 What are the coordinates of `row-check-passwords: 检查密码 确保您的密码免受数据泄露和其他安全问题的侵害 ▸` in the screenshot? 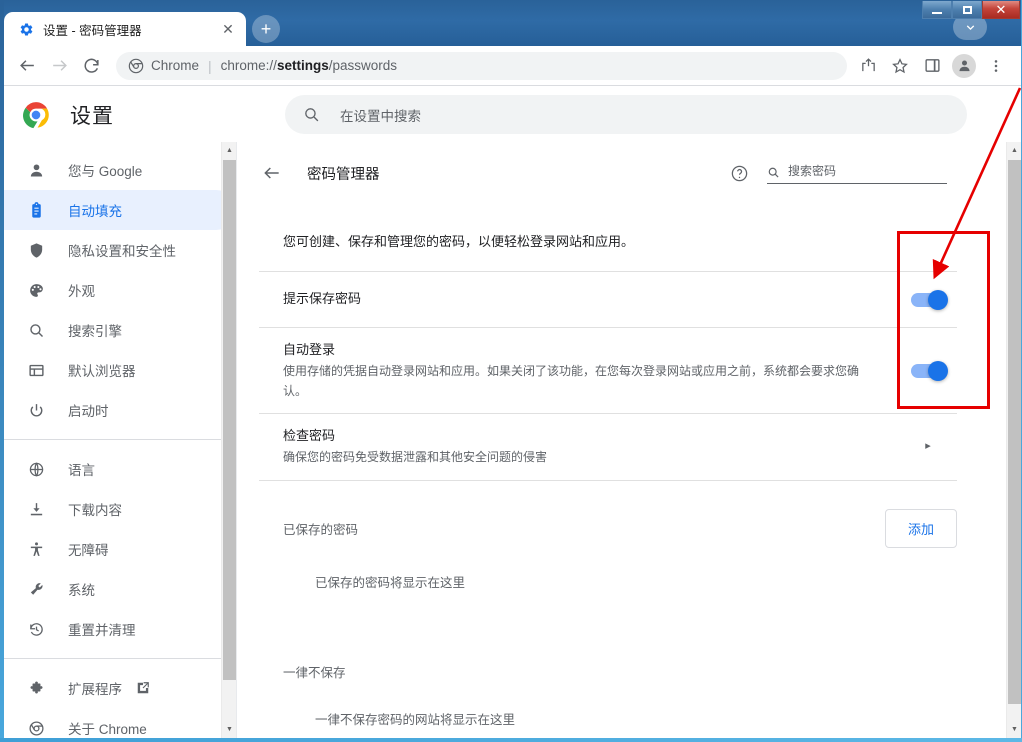 It's located at (608, 447).